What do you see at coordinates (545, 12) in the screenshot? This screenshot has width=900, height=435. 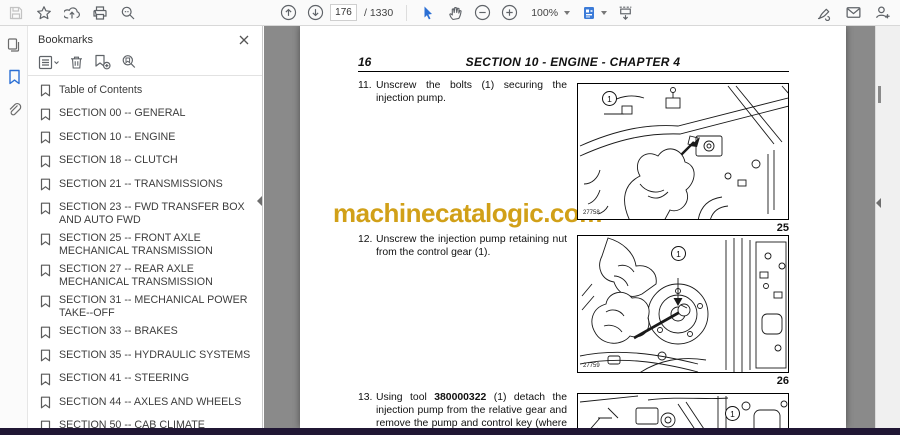 I see `zoom-level-value: 100%` at bounding box center [545, 12].